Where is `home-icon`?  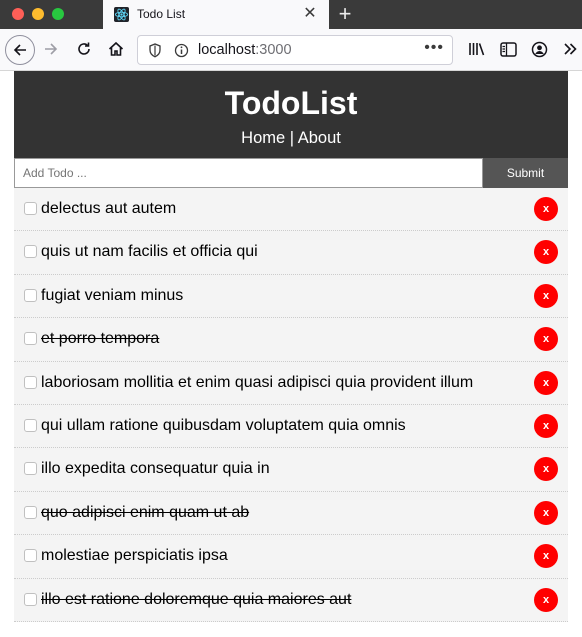 home-icon is located at coordinates (116, 48).